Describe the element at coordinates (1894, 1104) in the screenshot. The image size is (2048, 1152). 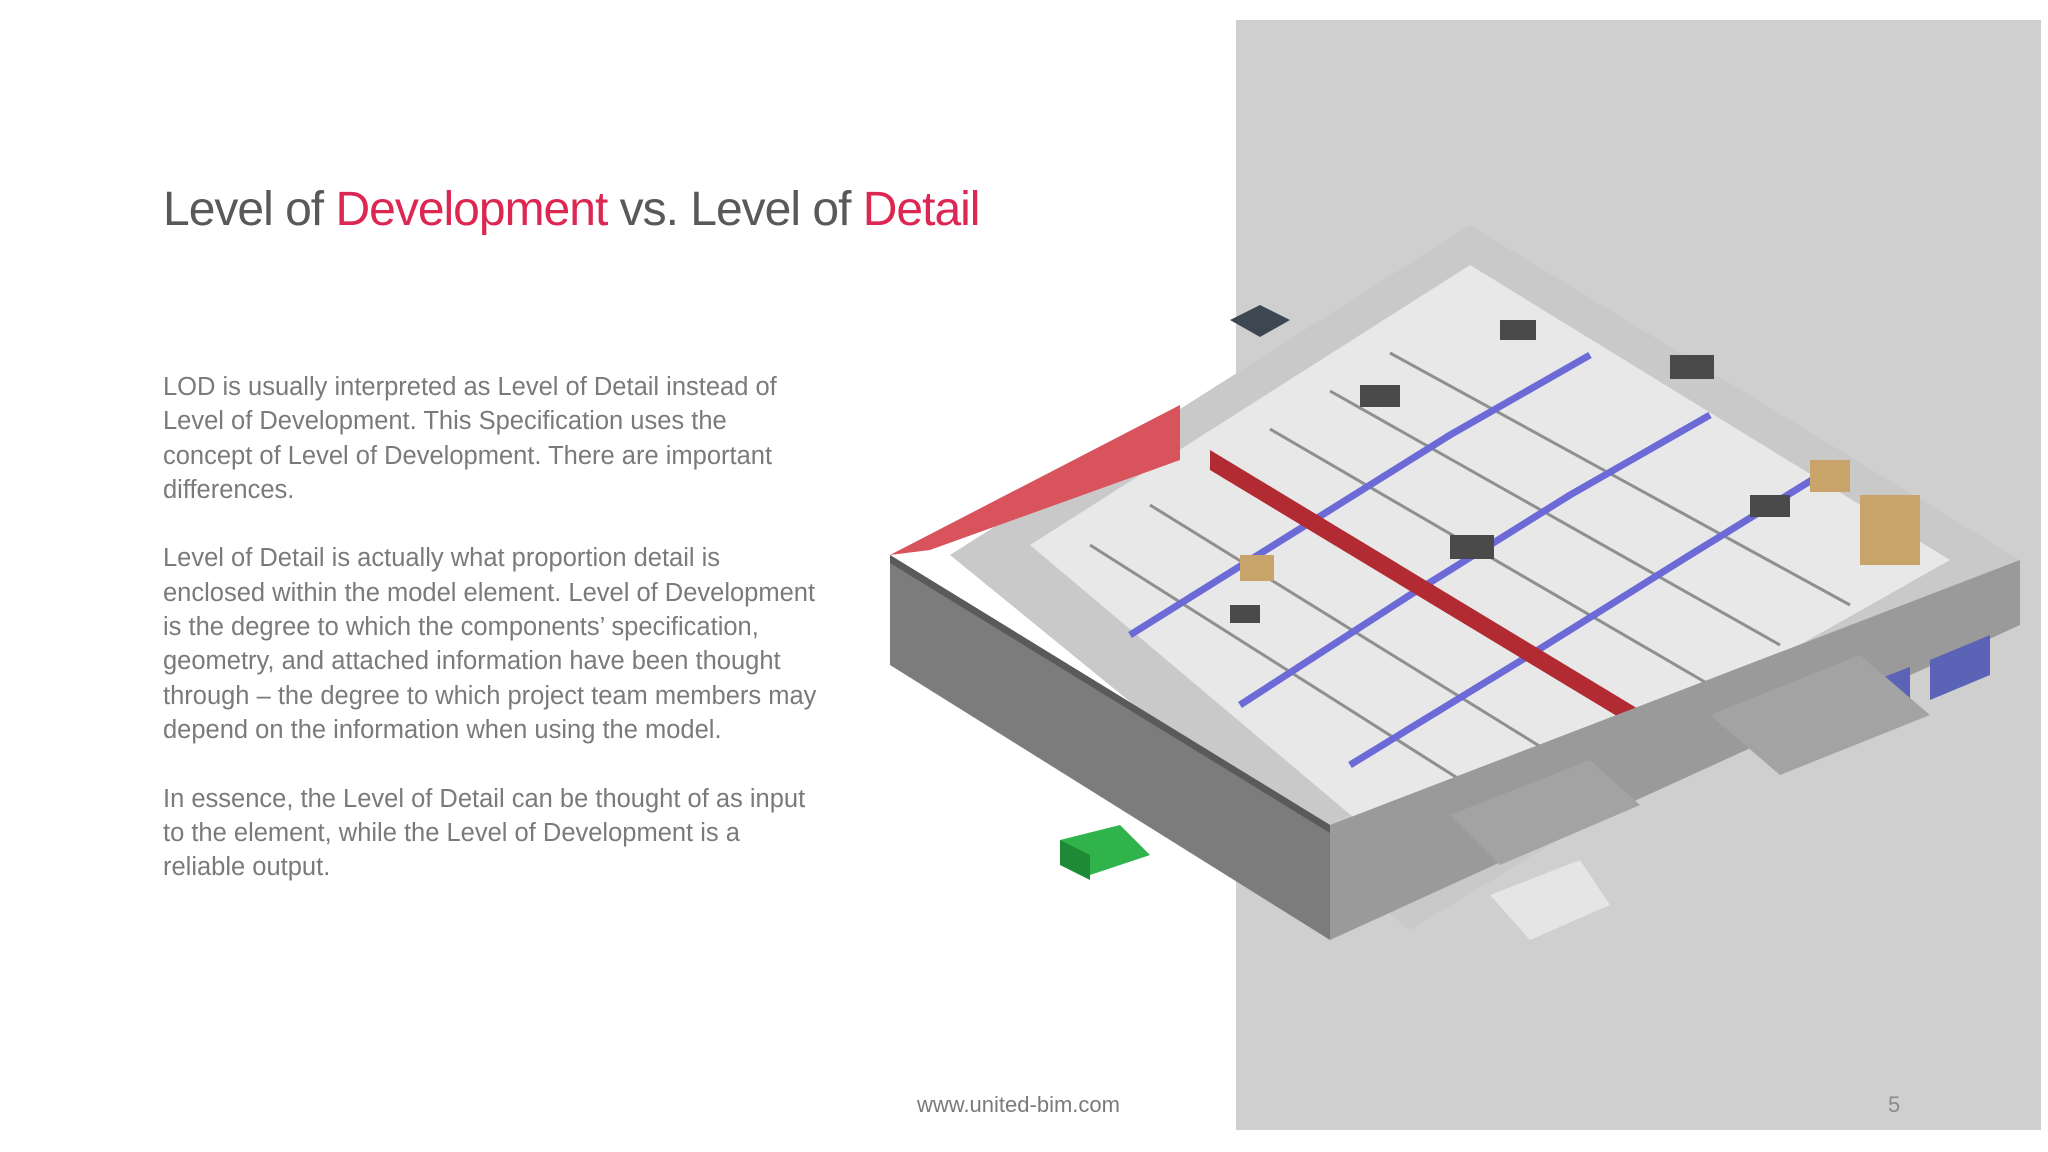
I see `page-number: 5` at that location.